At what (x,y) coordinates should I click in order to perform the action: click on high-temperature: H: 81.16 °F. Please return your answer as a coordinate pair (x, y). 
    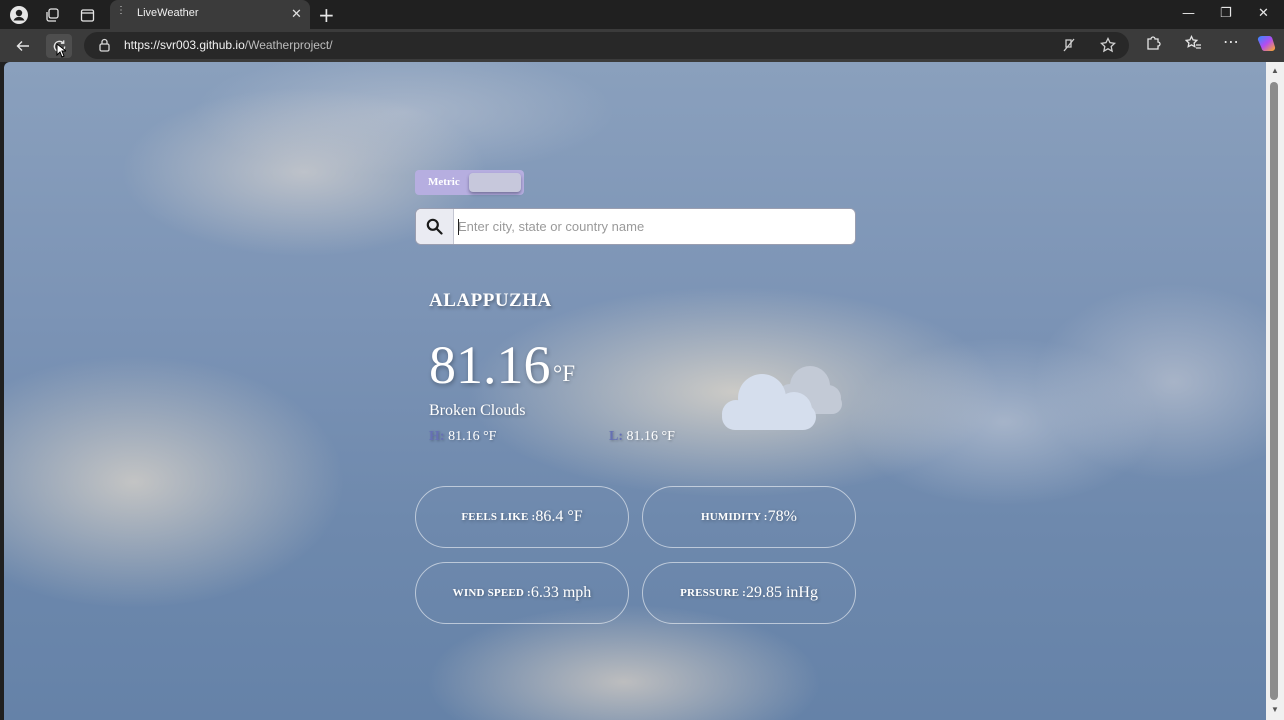
    Looking at the image, I should click on (462, 437).